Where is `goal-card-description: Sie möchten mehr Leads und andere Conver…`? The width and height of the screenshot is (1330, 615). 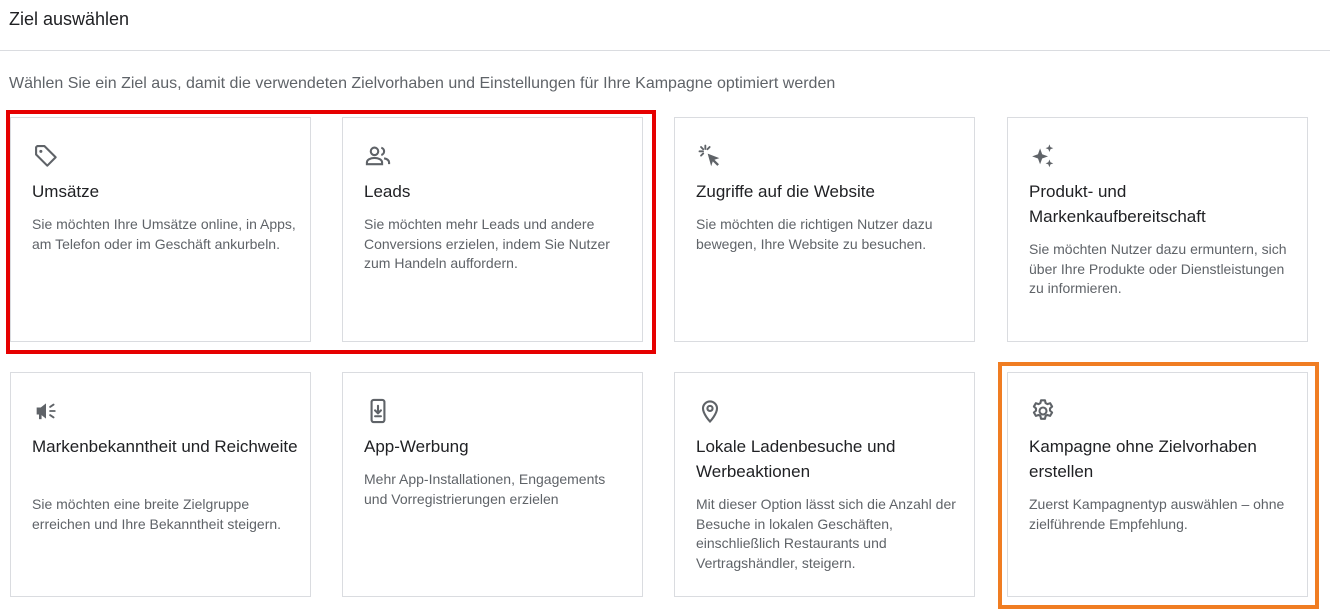 goal-card-description: Sie möchten mehr Leads und andere Conver… is located at coordinates (487, 243).